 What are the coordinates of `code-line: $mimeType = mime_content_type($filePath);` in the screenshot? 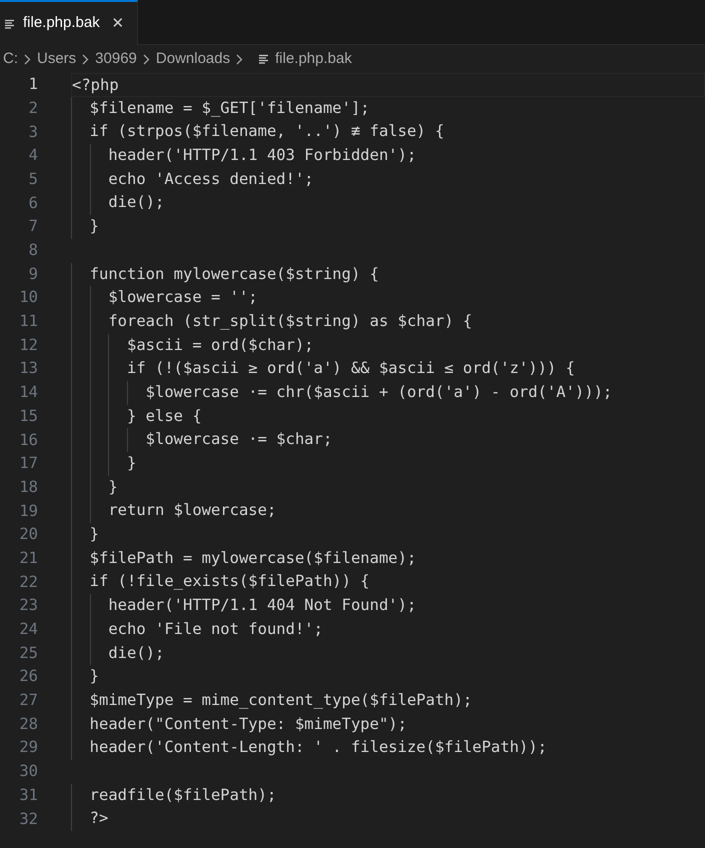 It's located at (280, 699).